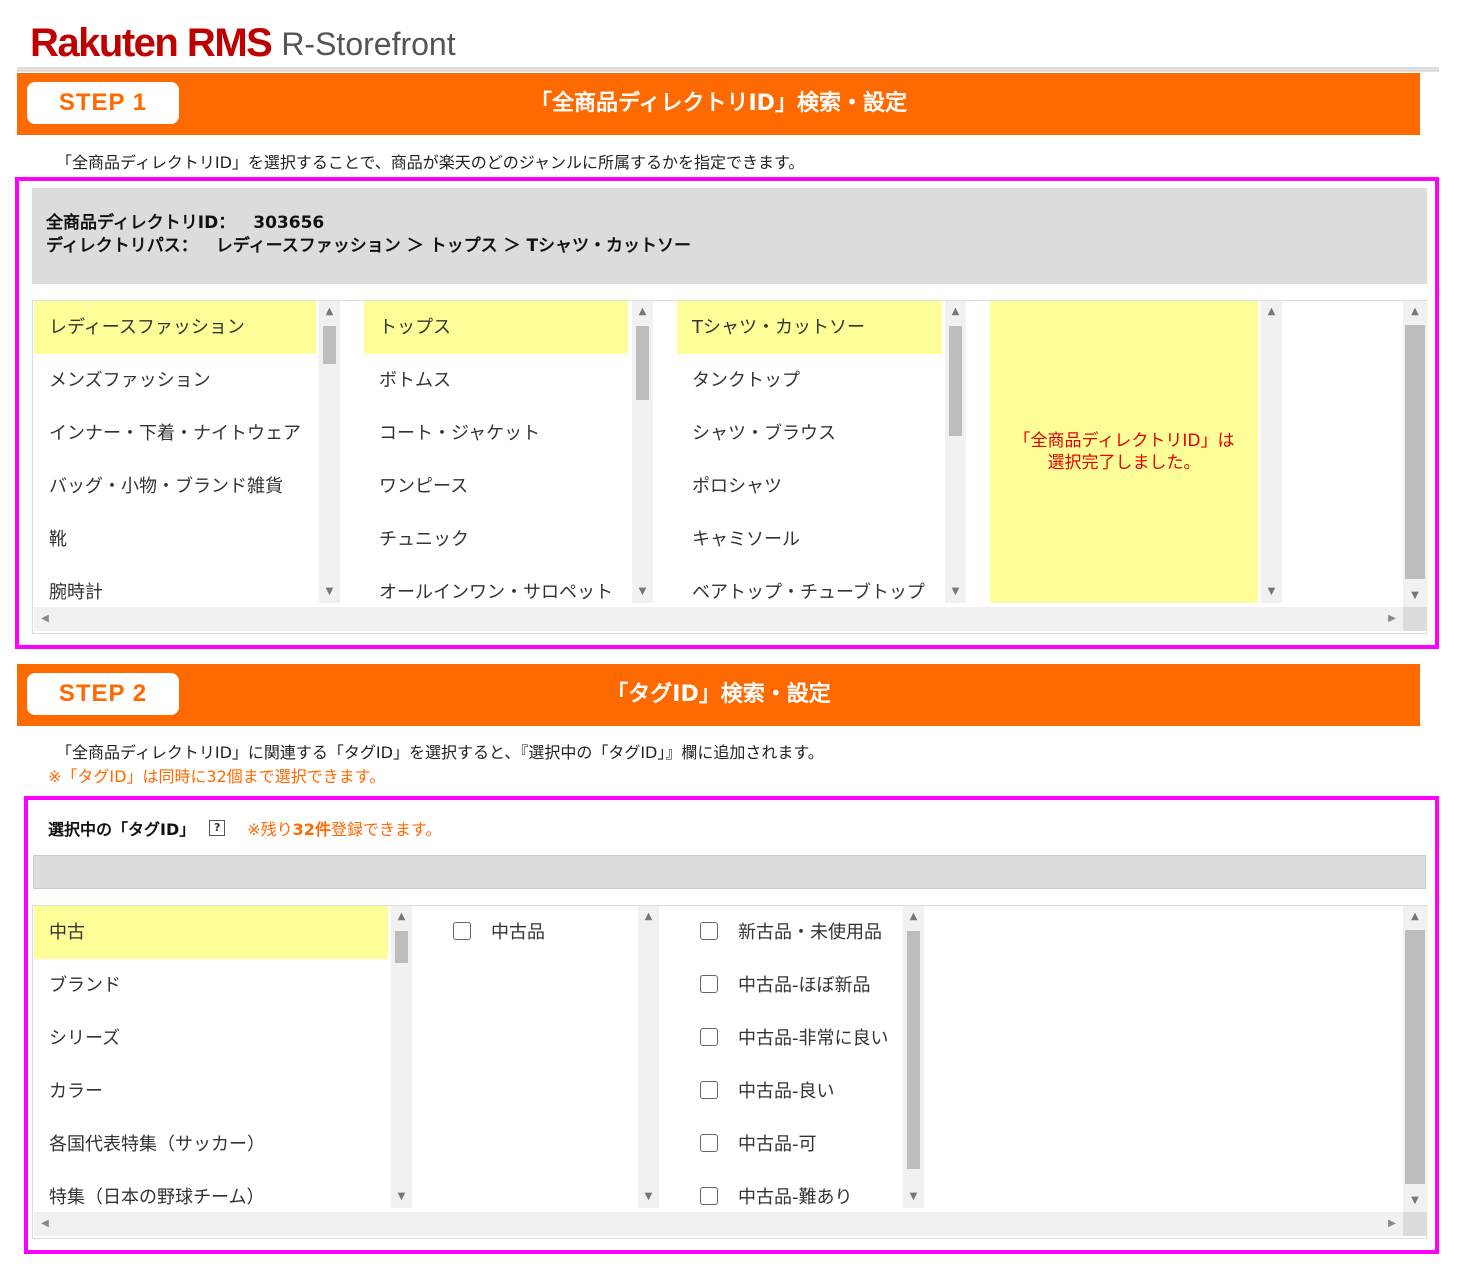  Describe the element at coordinates (955, 452) in the screenshot. I see `directory-column-3-scrollbar: ▲ ▼` at that location.